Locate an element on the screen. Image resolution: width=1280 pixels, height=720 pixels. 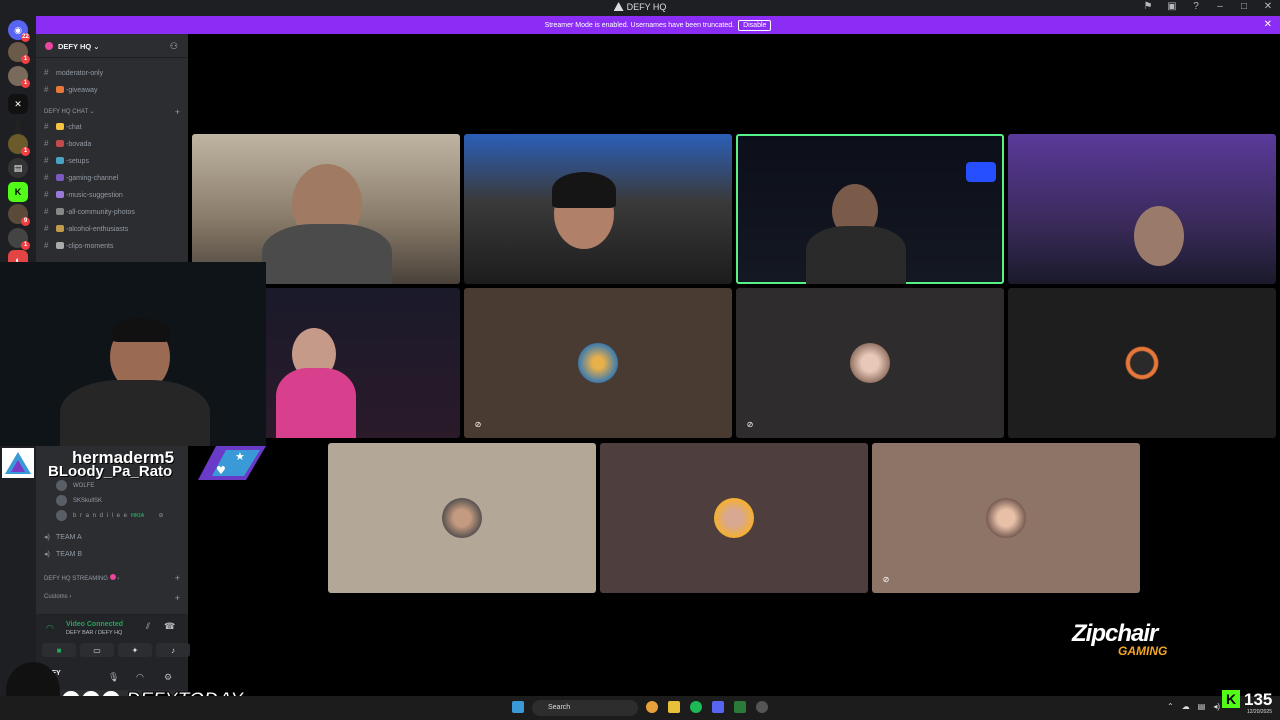
defy-logo-icon is located at coordinates (618, 6).